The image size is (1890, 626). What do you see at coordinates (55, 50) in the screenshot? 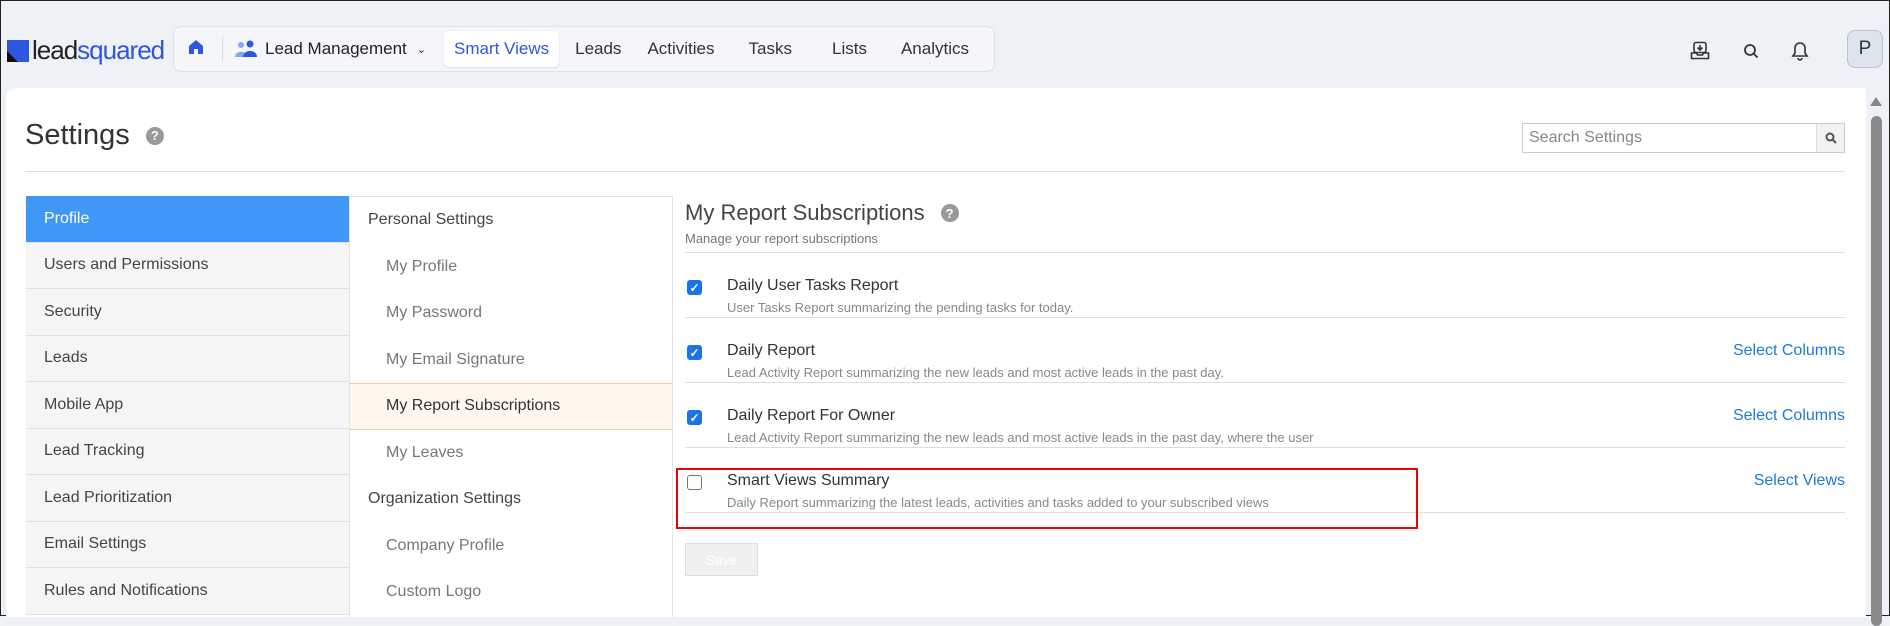
I see `logo-text-lead: lead` at bounding box center [55, 50].